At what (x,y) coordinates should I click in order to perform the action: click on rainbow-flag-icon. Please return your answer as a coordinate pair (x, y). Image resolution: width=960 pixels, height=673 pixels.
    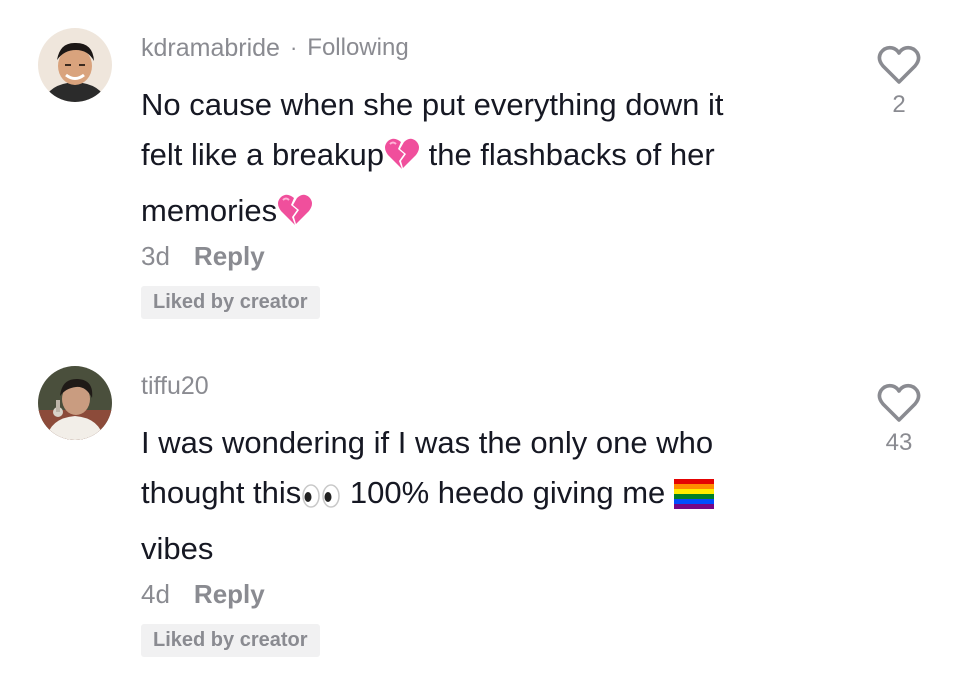
    Looking at the image, I should click on (693, 499).